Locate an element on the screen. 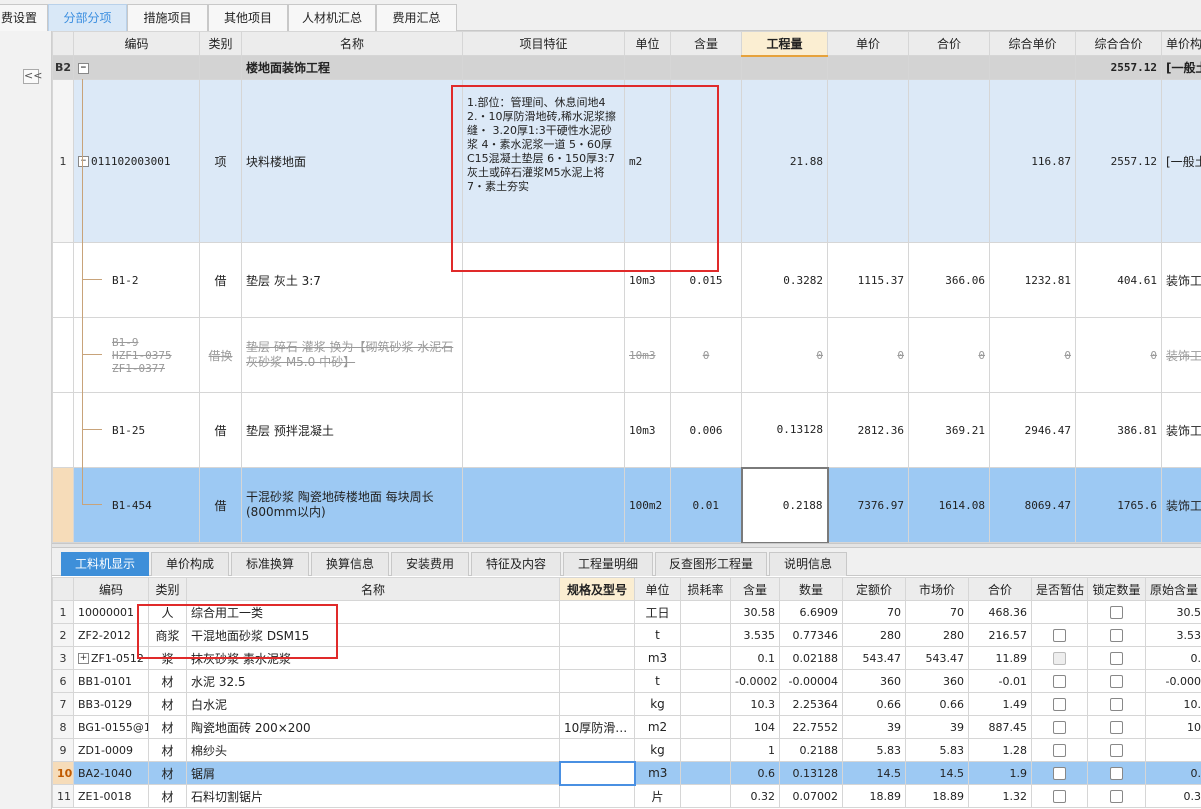 The image size is (1201, 809). comp-price-cell: 116.87 is located at coordinates (1032, 161).